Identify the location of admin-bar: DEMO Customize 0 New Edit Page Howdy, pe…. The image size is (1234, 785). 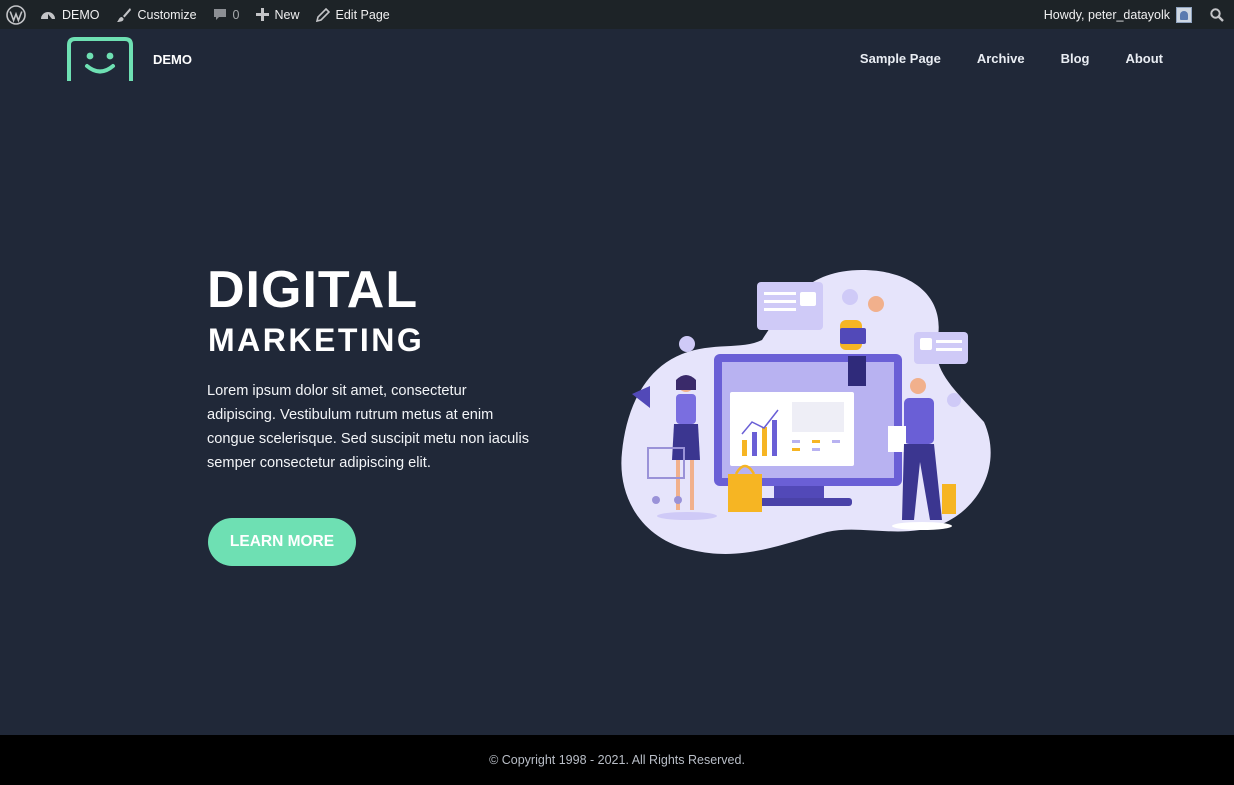
(617, 14).